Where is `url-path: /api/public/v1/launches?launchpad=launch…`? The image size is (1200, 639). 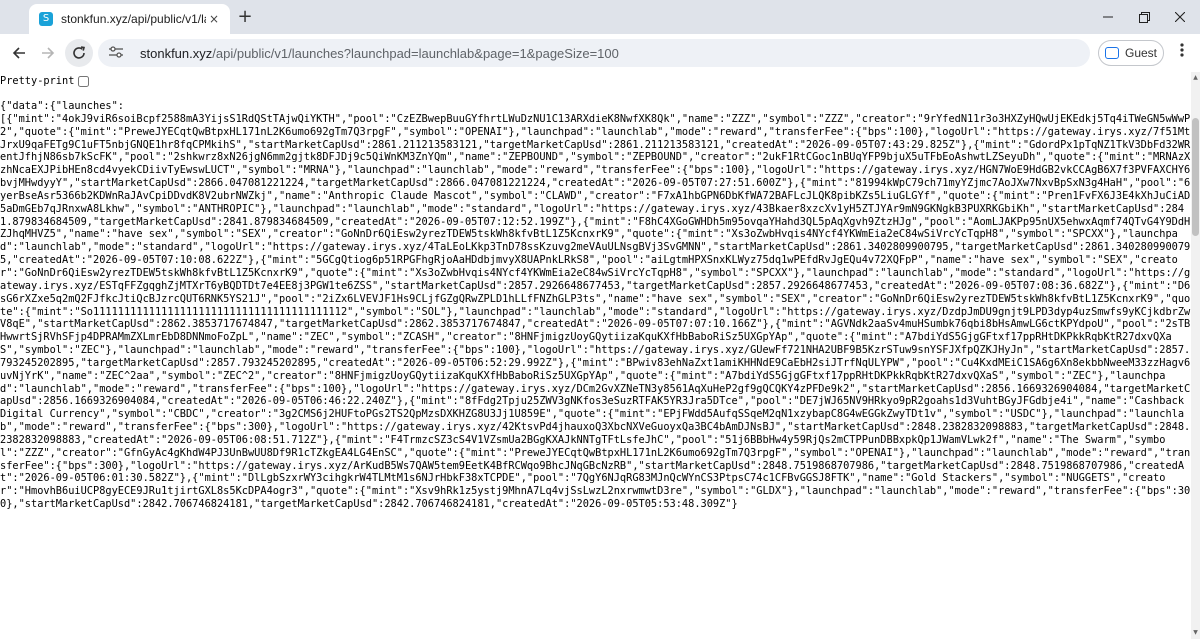 url-path: /api/public/v1/launches?launchpad=launch… is located at coordinates (415, 53).